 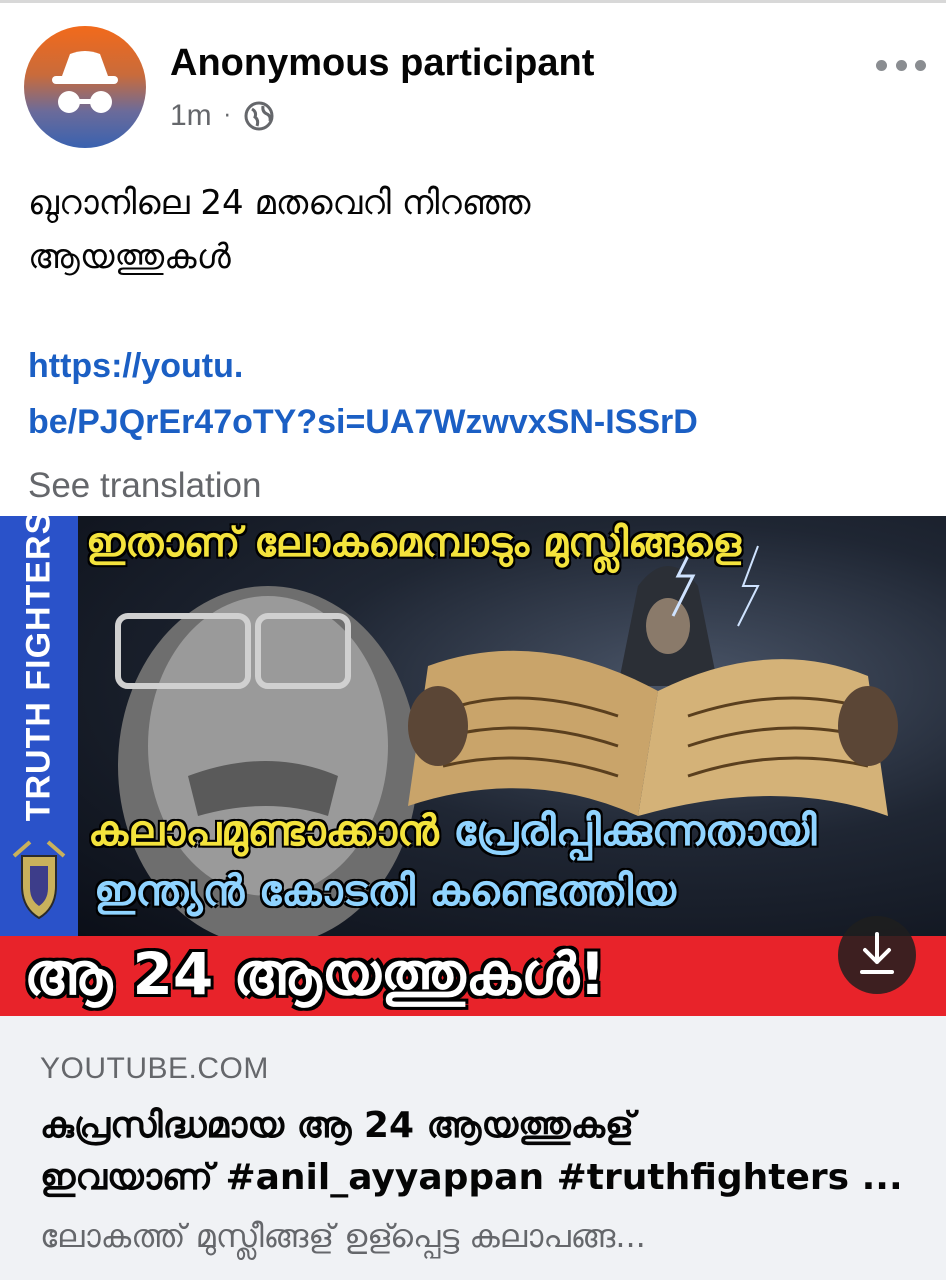 What do you see at coordinates (414, 543) in the screenshot?
I see `thumbnail-top-text: ഇതാണ് ലോകമെമ്പാടും മുസ്ലിങ്ങളെ` at bounding box center [414, 543].